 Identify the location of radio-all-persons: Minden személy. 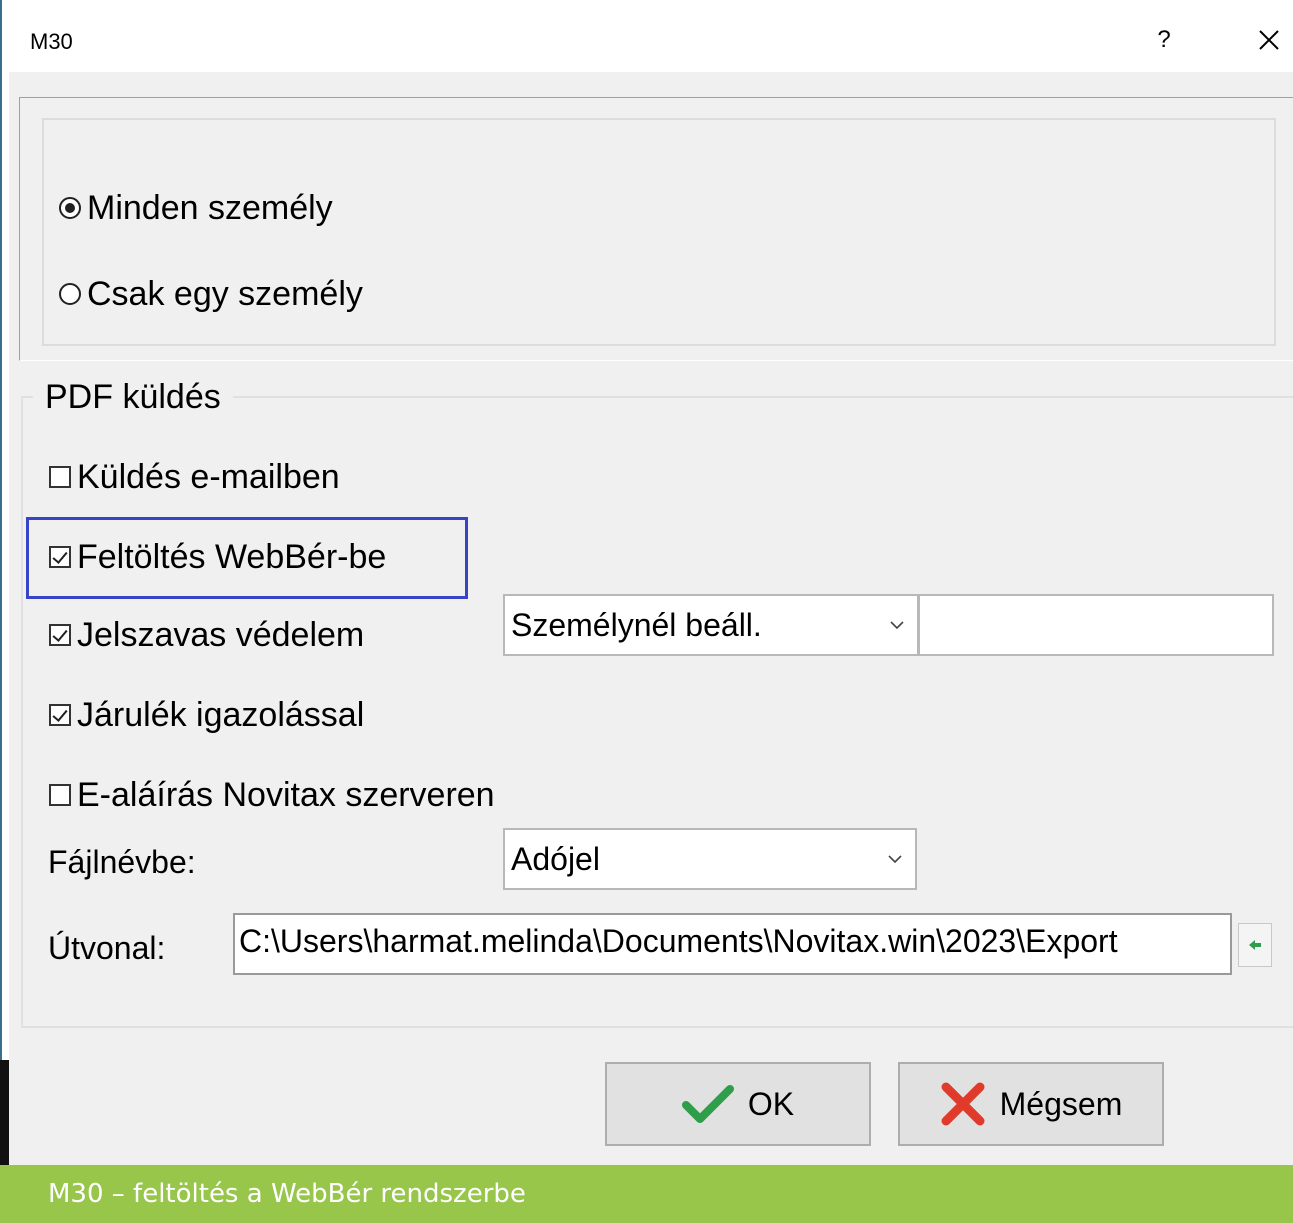
(196, 208).